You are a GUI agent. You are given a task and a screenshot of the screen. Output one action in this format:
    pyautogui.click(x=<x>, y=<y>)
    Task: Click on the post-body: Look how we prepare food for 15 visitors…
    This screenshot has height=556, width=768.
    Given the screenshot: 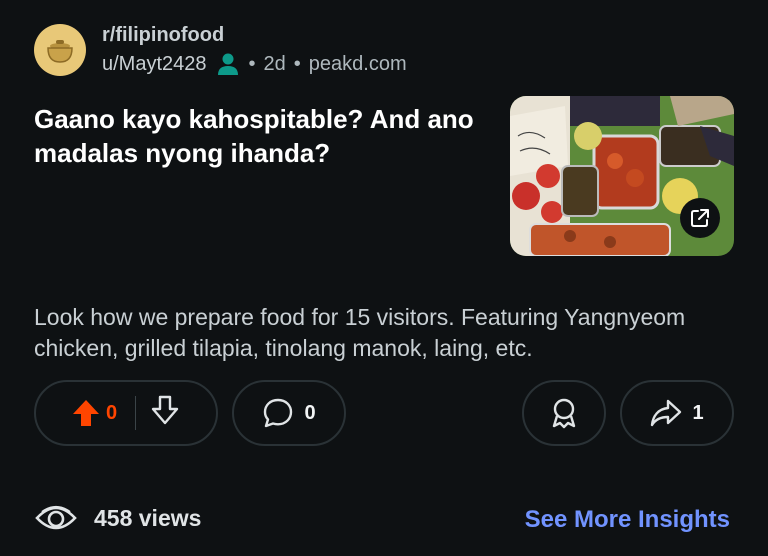 What is the action you would take?
    pyautogui.click(x=384, y=333)
    